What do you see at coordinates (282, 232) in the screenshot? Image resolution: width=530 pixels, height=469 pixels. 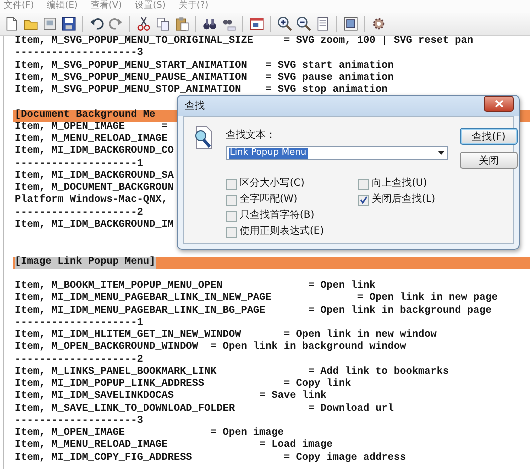 I see `checkbox-label: 使用正则表达式(E)` at bounding box center [282, 232].